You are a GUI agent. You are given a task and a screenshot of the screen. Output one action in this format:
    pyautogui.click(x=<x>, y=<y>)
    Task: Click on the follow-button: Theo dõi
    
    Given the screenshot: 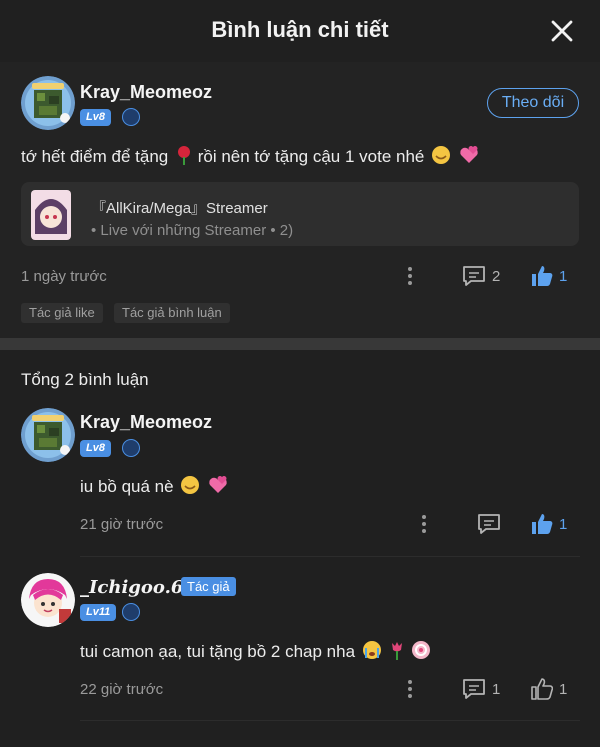 What is the action you would take?
    pyautogui.click(x=533, y=103)
    